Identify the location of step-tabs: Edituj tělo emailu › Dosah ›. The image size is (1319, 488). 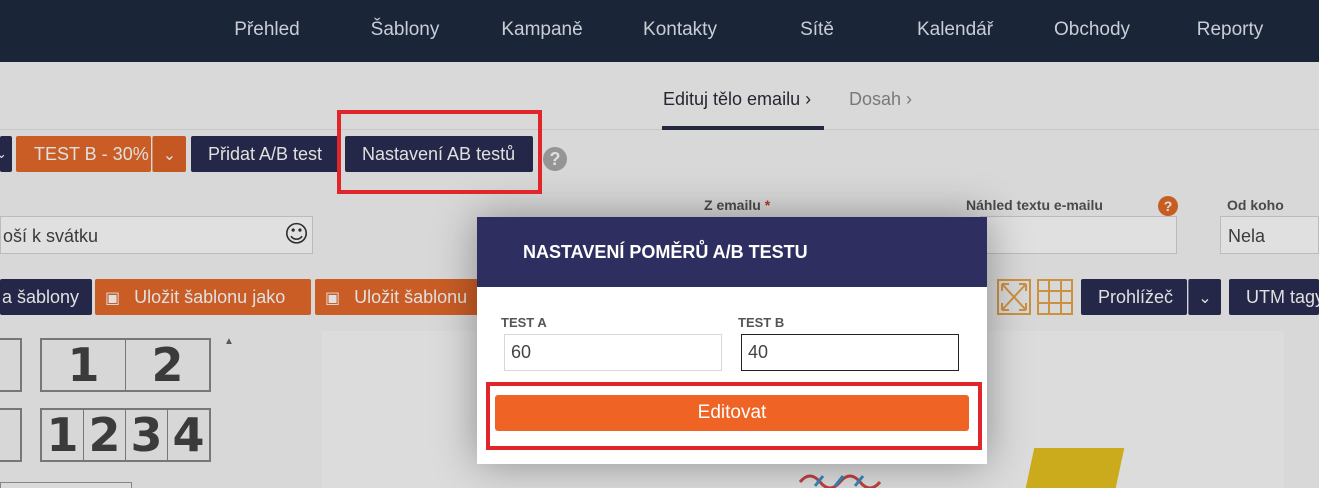
(659, 96).